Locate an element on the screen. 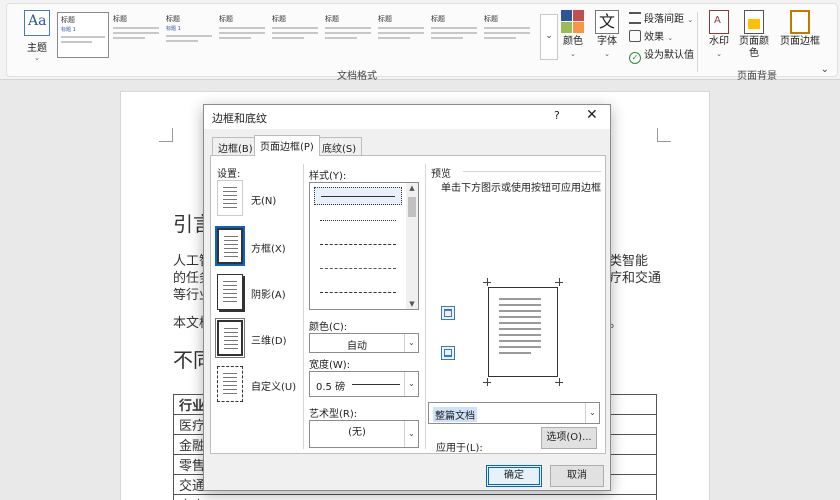 This screenshot has height=500, width=840. setting-custom: 自定义(U) is located at coordinates (262, 385).